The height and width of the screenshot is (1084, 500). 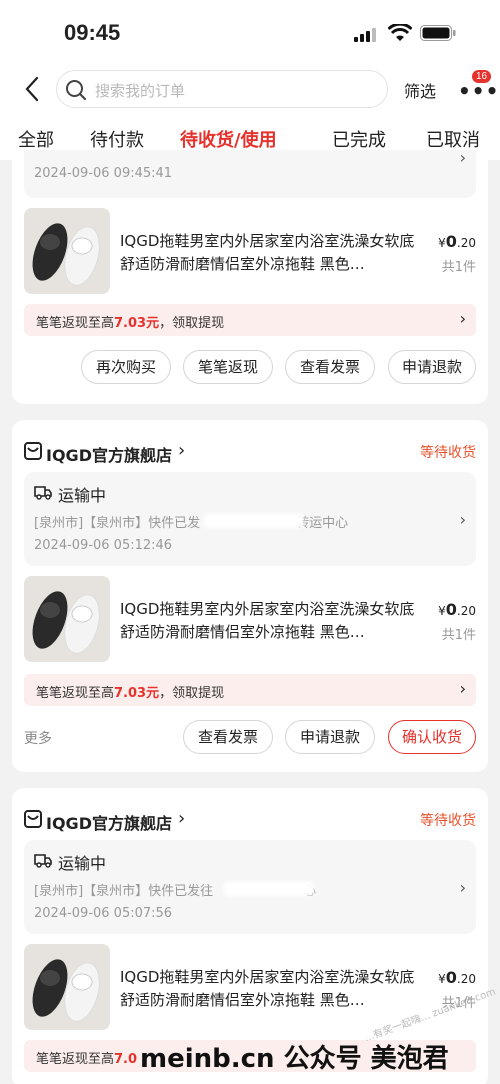 I want to click on tab-completed: 已完成, so click(x=359, y=139).